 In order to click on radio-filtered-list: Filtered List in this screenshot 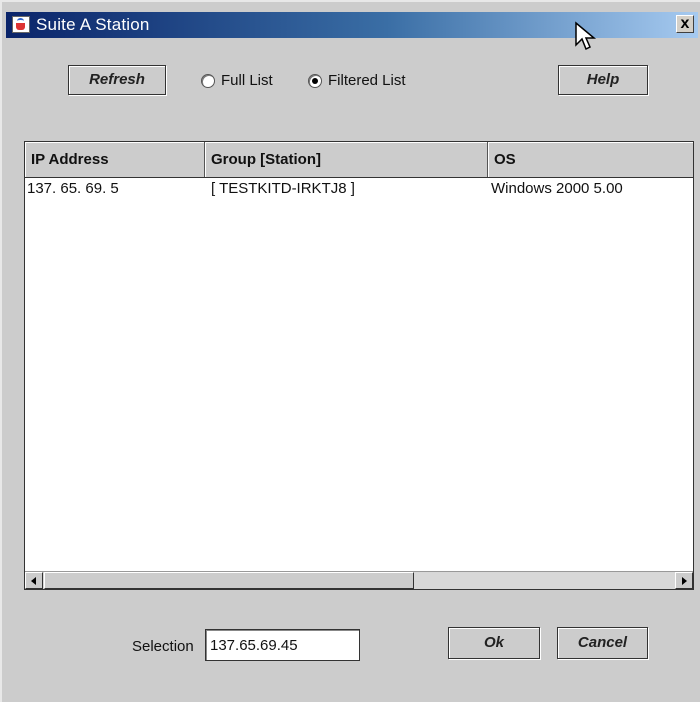, I will do `click(368, 82)`.